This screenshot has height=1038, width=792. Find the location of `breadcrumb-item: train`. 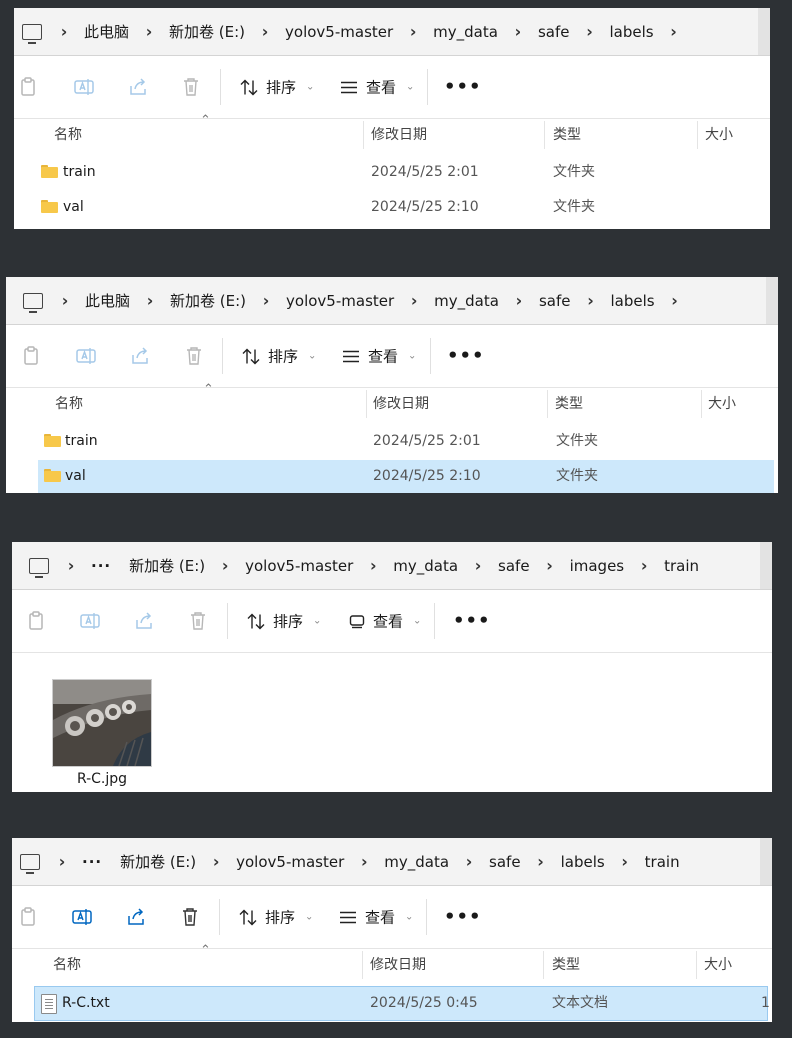

breadcrumb-item: train is located at coordinates (681, 566).